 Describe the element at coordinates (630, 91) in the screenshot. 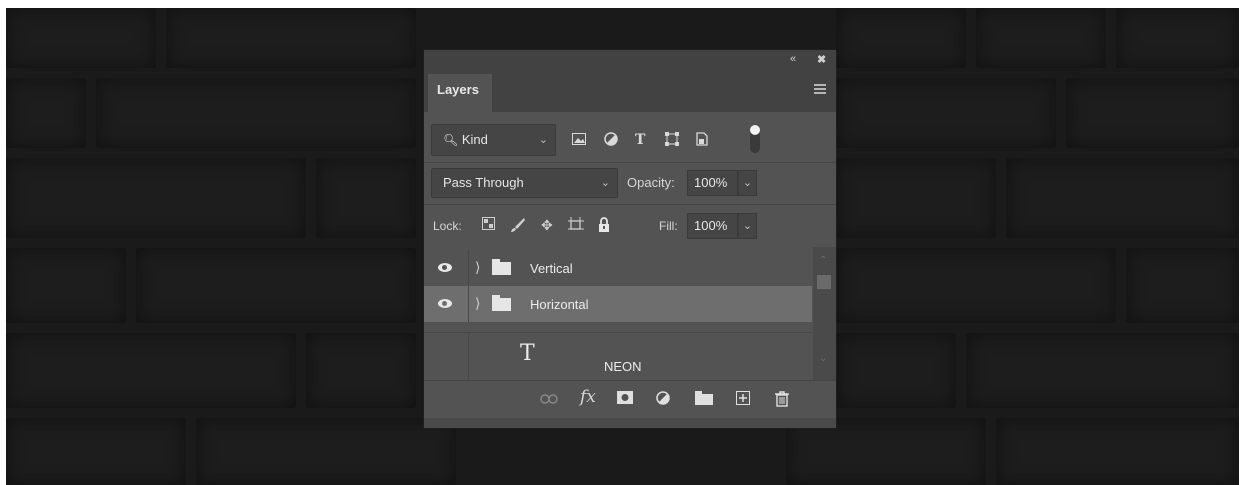

I see `panel-tabs: Layers` at that location.